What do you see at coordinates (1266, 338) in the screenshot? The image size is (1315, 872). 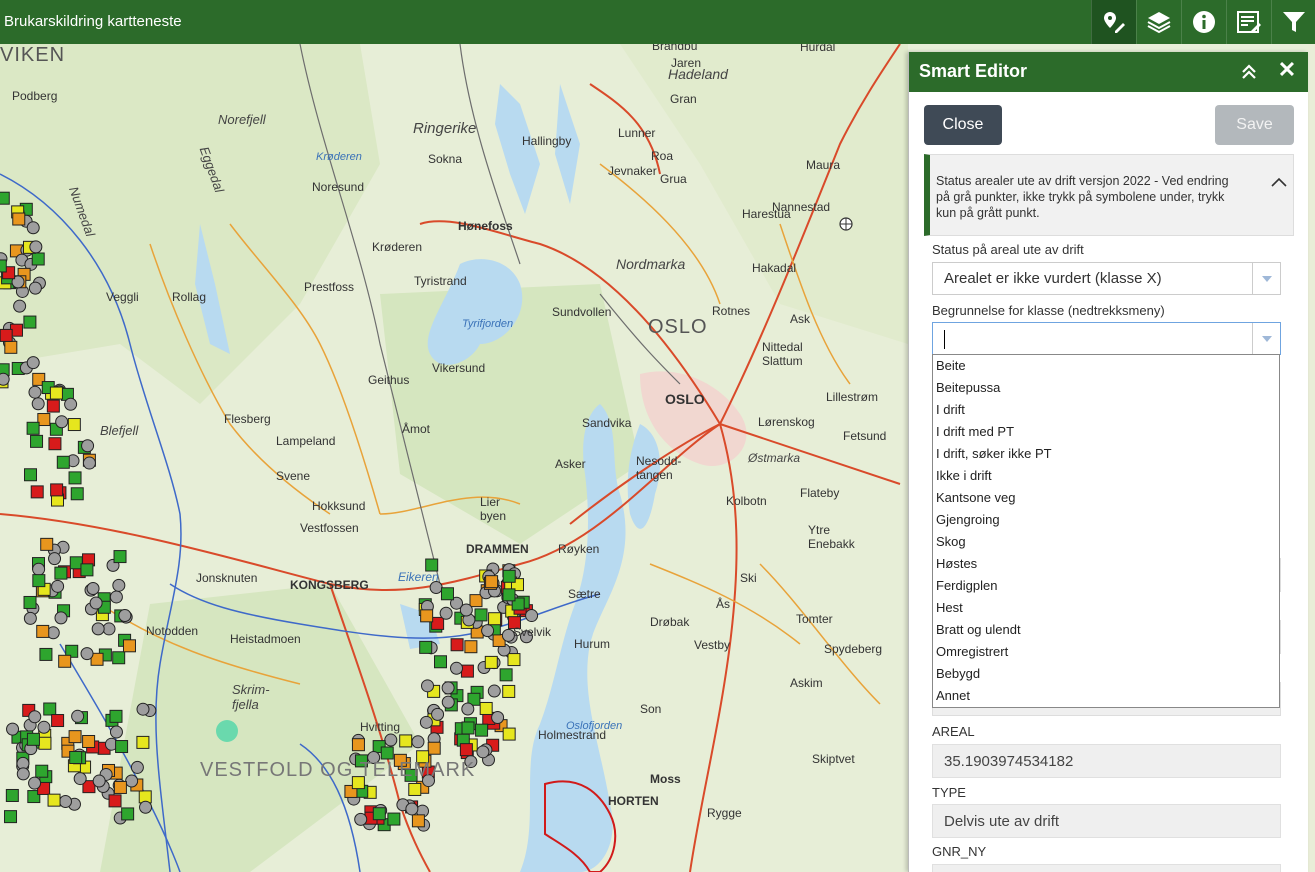 I see `dropdown-arrow-icon` at bounding box center [1266, 338].